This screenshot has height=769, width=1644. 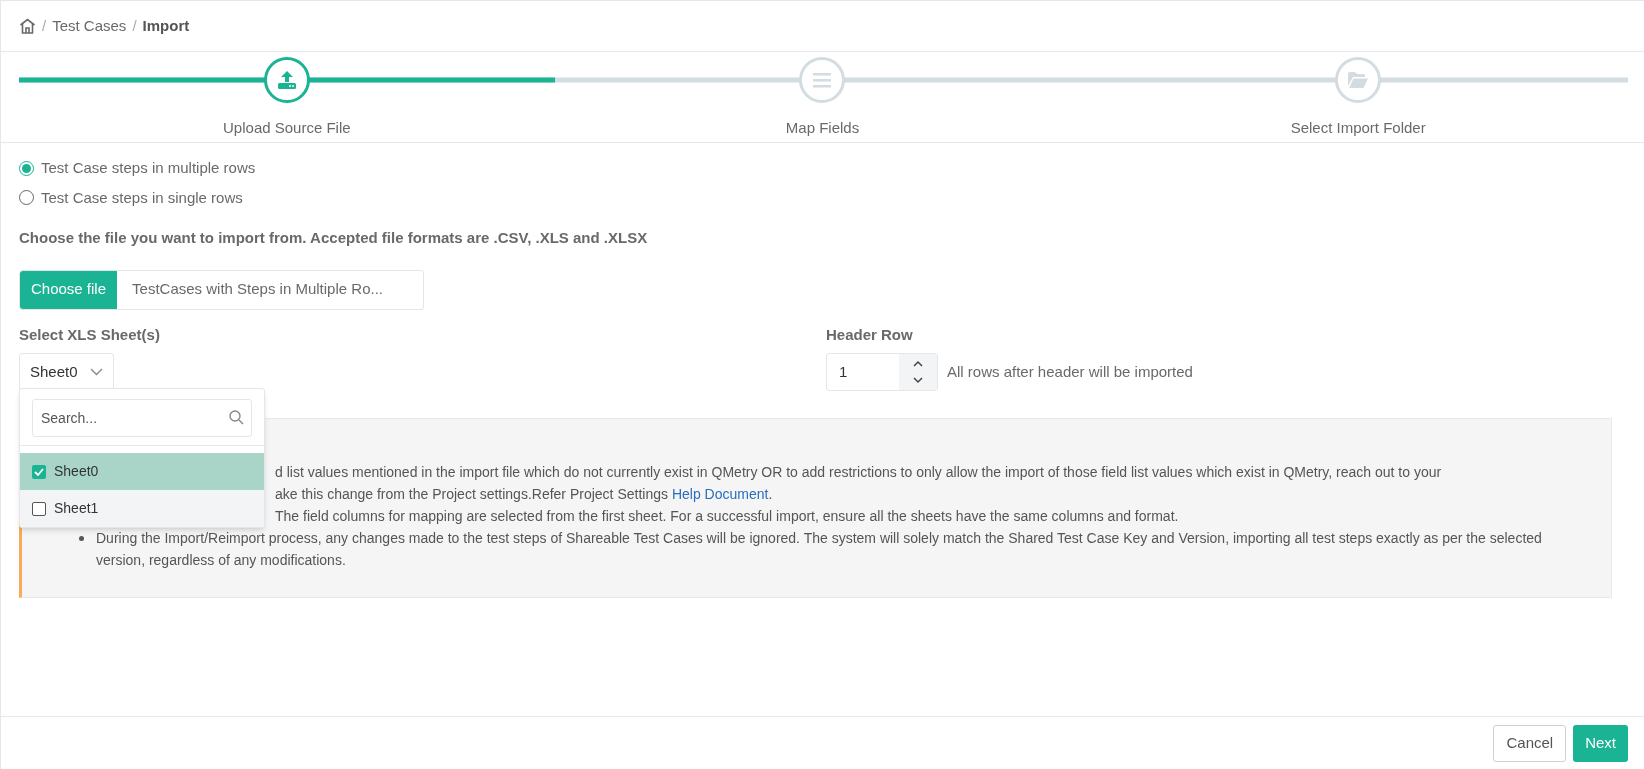 What do you see at coordinates (89, 26) in the screenshot?
I see `breadcrumb-link: Test Cases` at bounding box center [89, 26].